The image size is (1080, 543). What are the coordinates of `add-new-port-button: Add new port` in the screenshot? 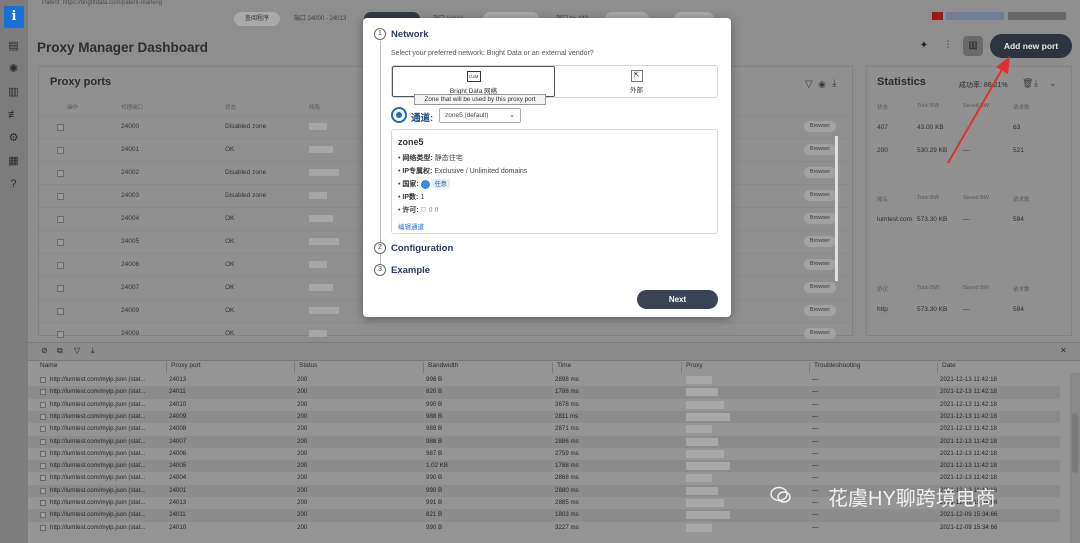 It's located at (1031, 46).